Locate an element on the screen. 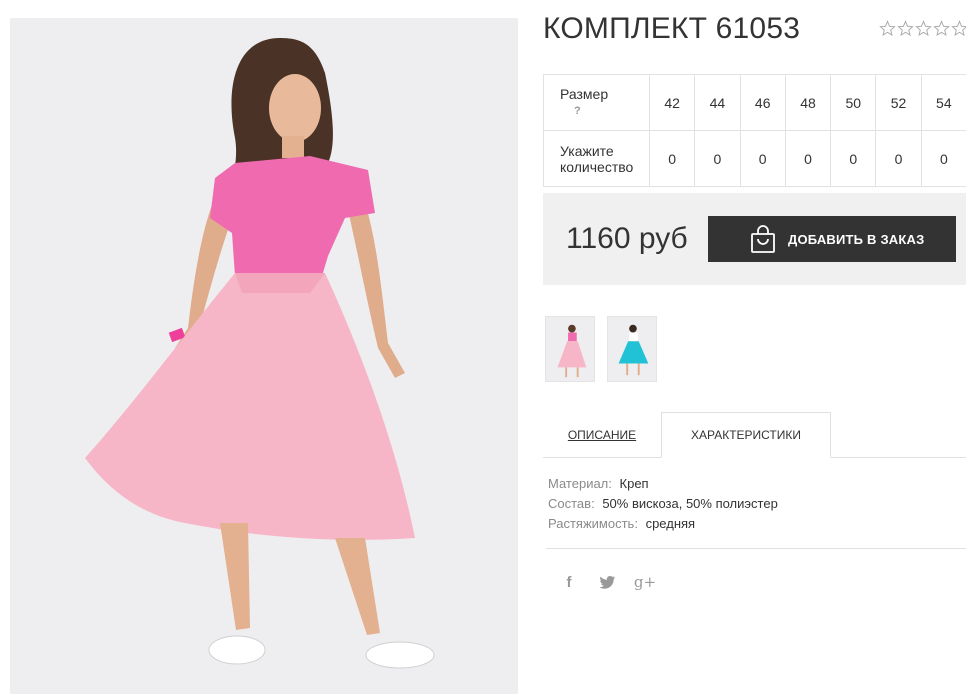 The height and width of the screenshot is (696, 966). product-price: 1160 руб is located at coordinates (627, 238).